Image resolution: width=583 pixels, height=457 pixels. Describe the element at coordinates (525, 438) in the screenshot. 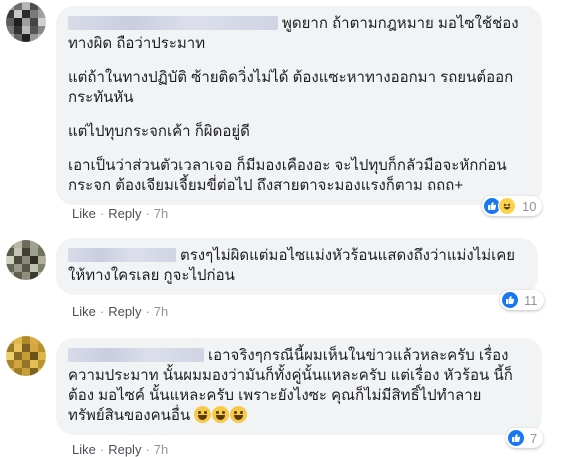

I see `reaction-summary: 7` at that location.